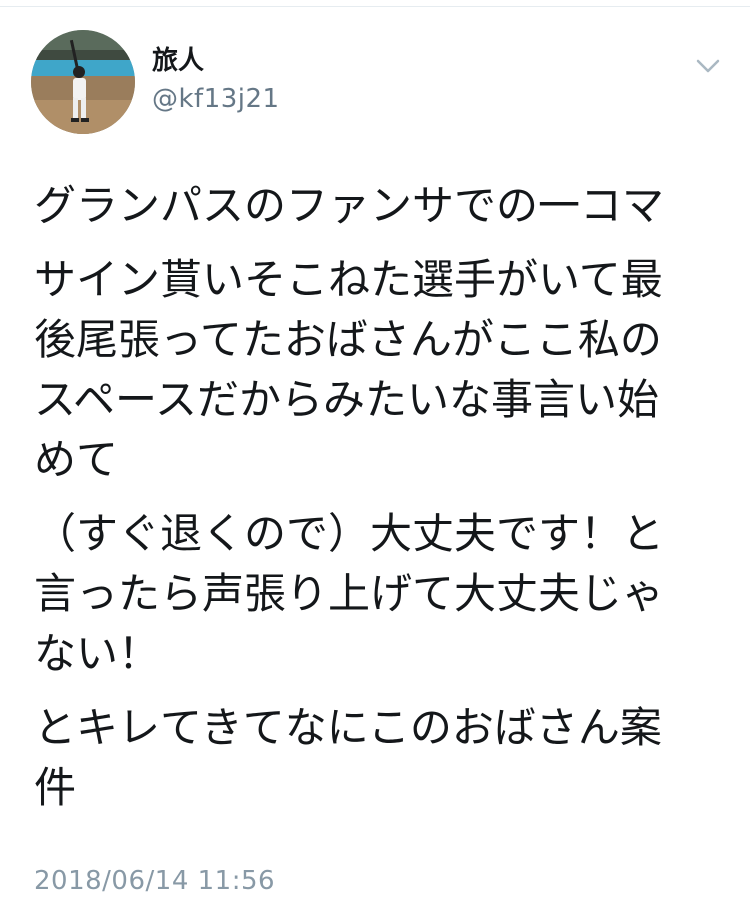 This screenshot has height=915, width=750. I want to click on tweet-line: 後尾張ってたおばさんがここ私の, so click(348, 339).